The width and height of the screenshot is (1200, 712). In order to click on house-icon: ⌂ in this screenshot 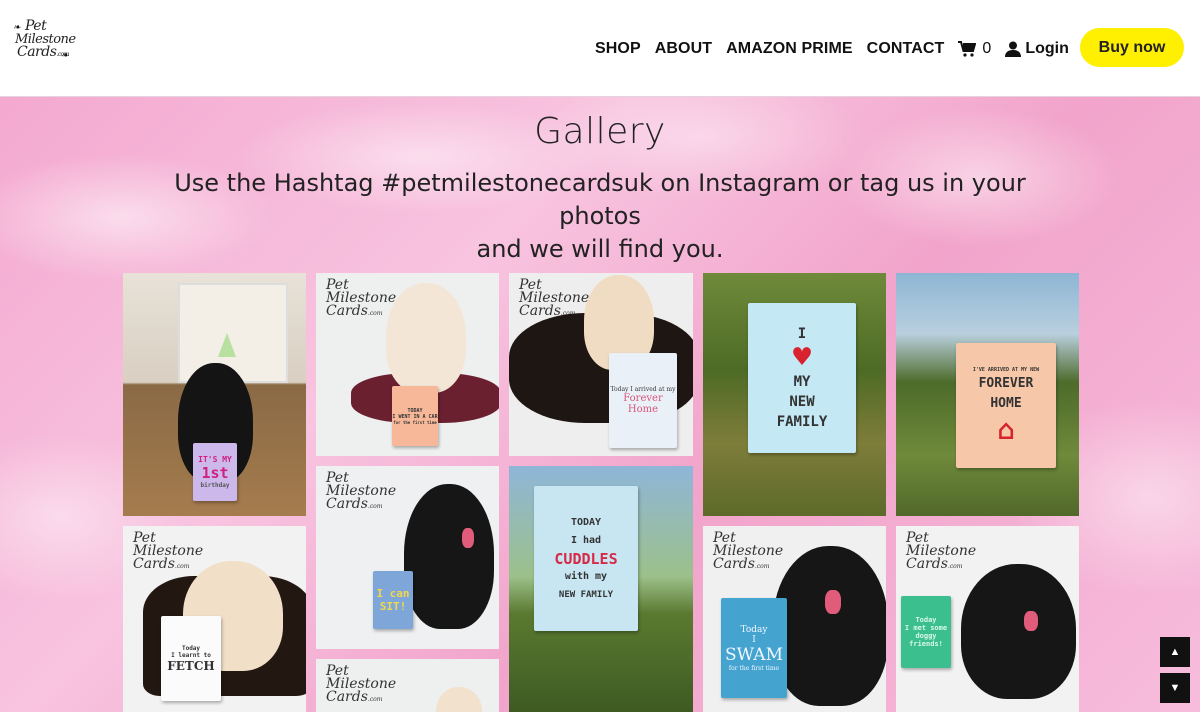, I will do `click(1006, 429)`.